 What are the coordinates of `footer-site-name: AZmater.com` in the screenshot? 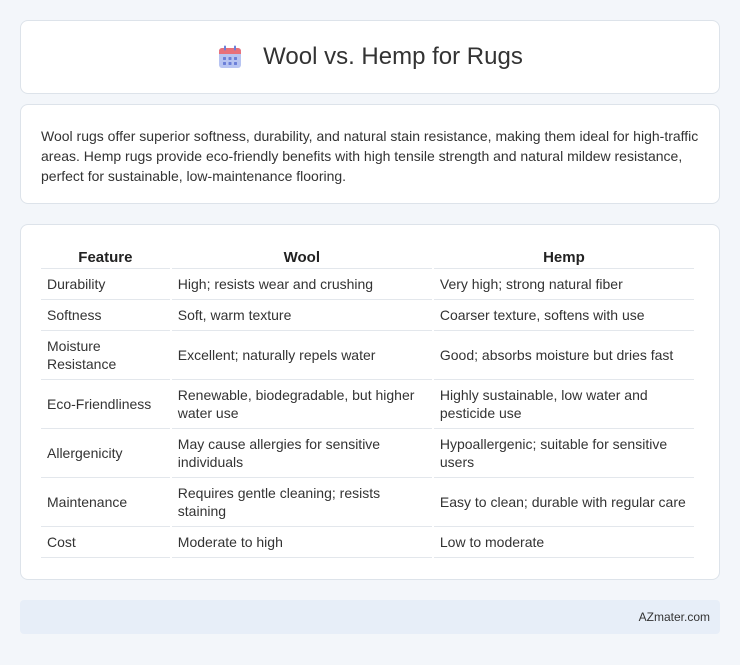 It's located at (674, 617).